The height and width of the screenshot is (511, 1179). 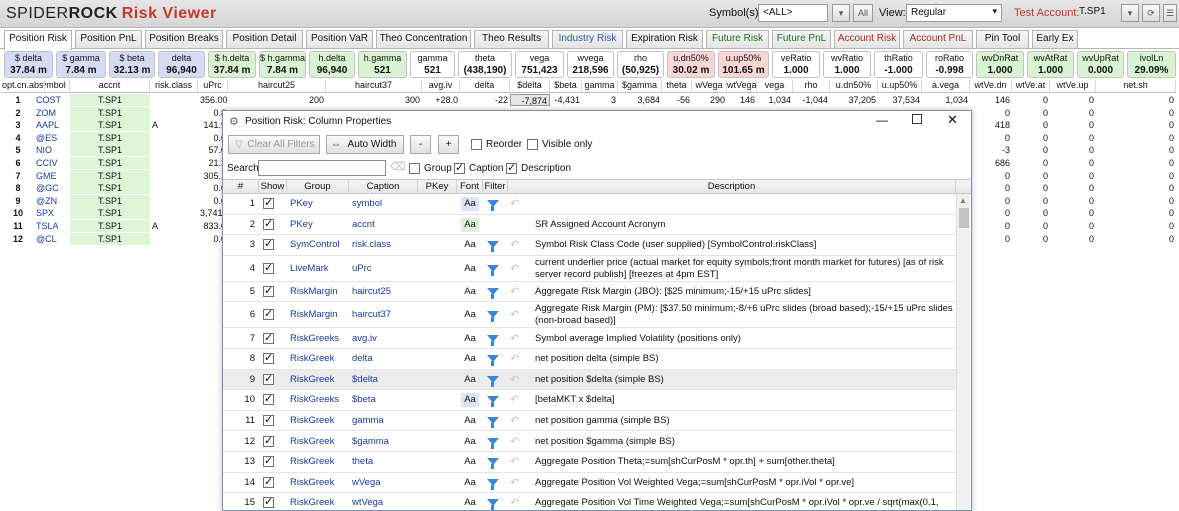 What do you see at coordinates (277, 86) in the screenshot?
I see `grid-header-haircut25: haircut25` at bounding box center [277, 86].